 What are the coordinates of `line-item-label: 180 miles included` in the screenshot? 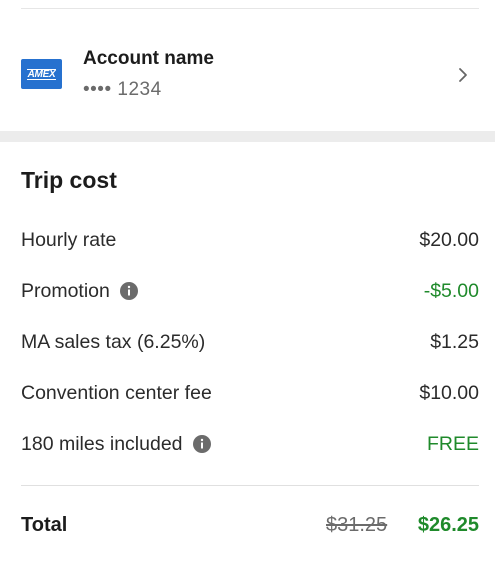 It's located at (116, 444).